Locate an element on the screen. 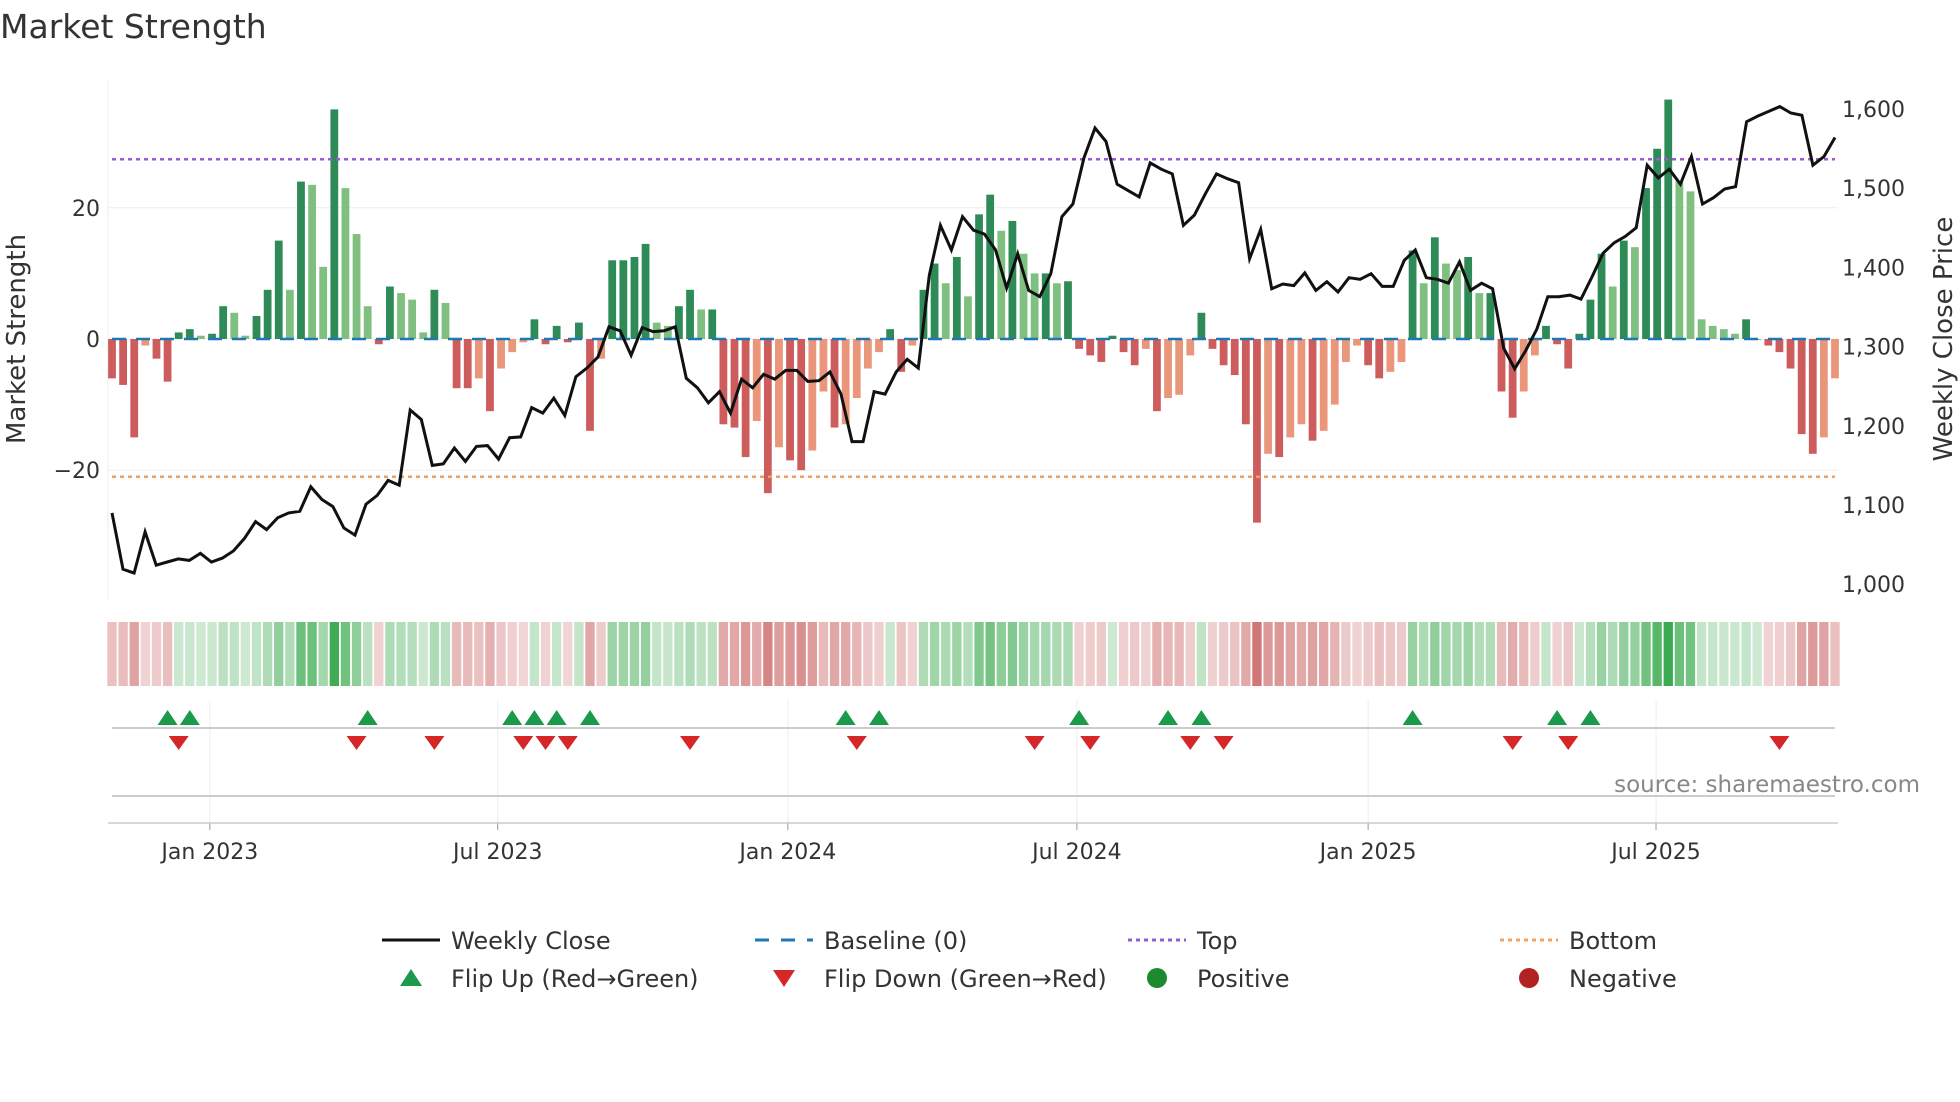 Image resolution: width=1960 pixels, height=1102 pixels. y2-axis-label: Weekly Close Price is located at coordinates (1944, 339).